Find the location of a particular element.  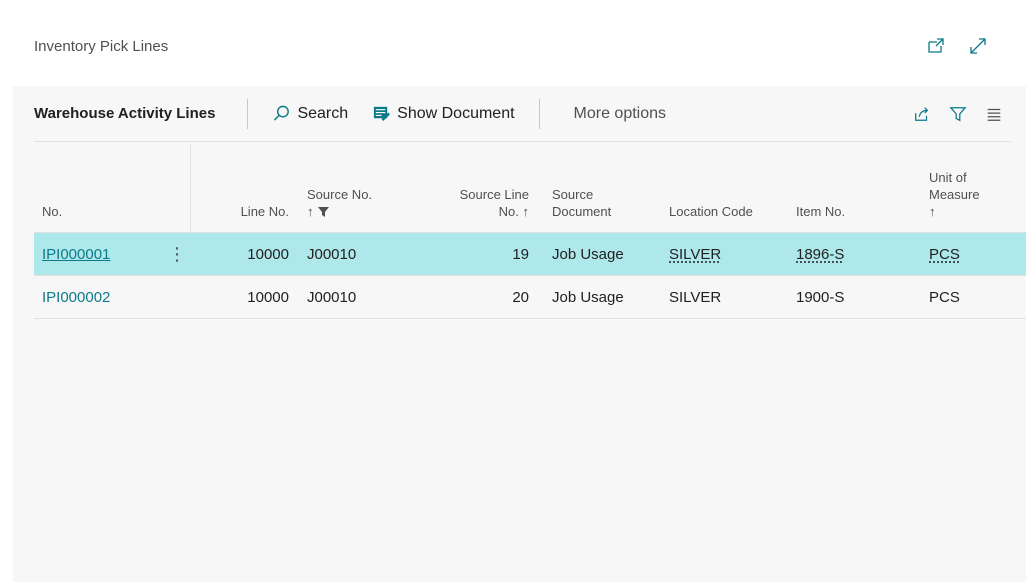

open-new-window-icon is located at coordinates (936, 46).